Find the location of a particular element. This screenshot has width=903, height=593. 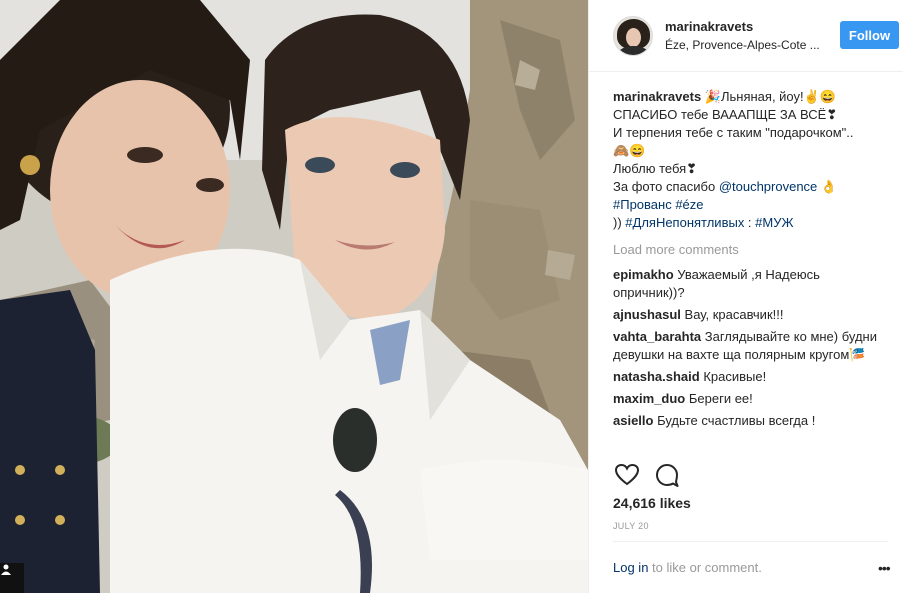

comment-username: vahta_barahta is located at coordinates (657, 336).